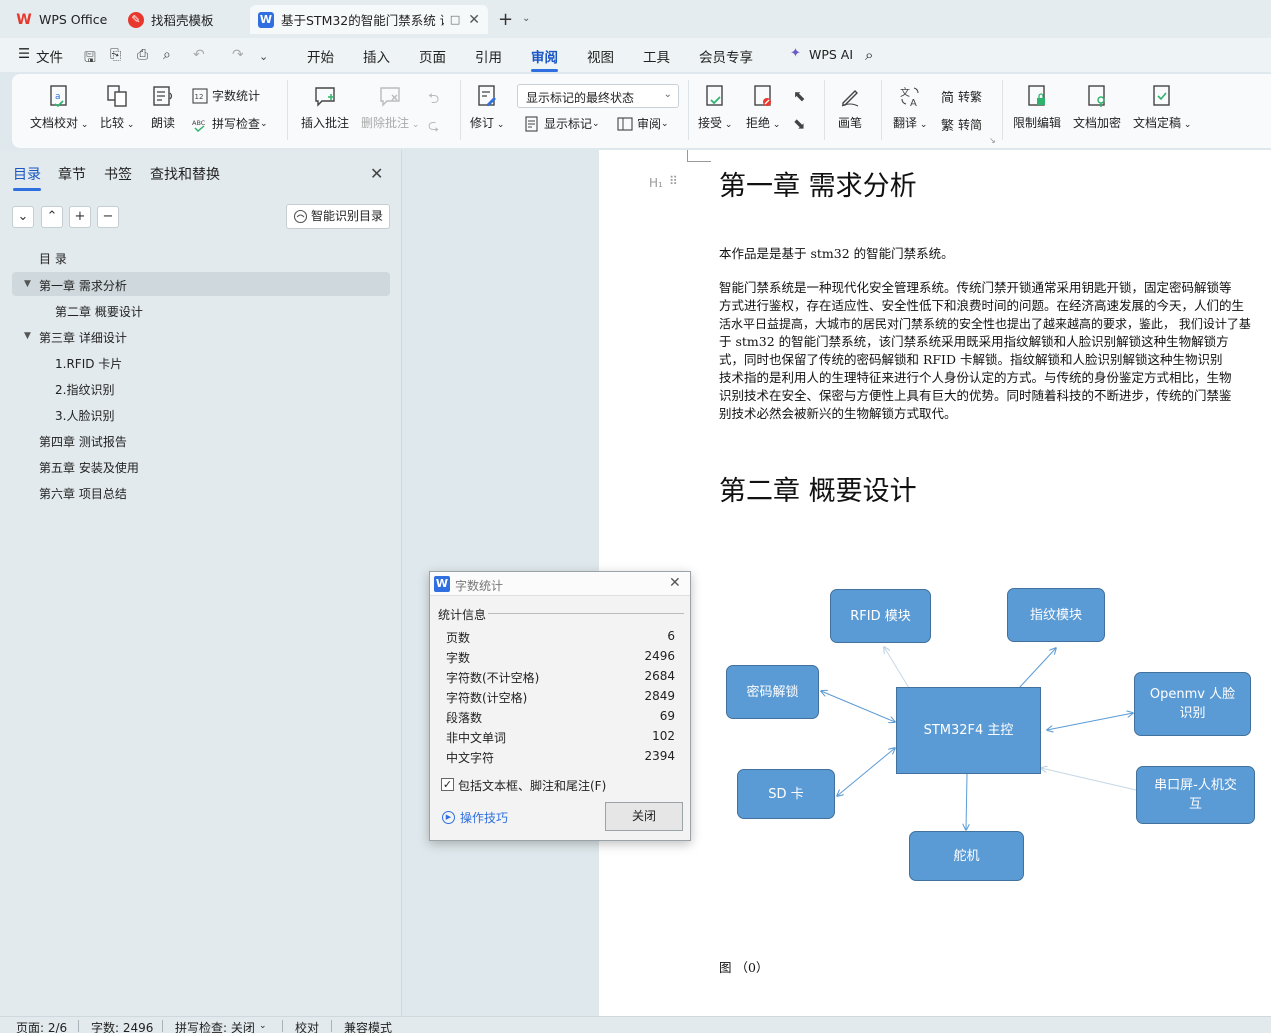 The image size is (1271, 1033). I want to click on redo-icon: ↷, so click(238, 55).